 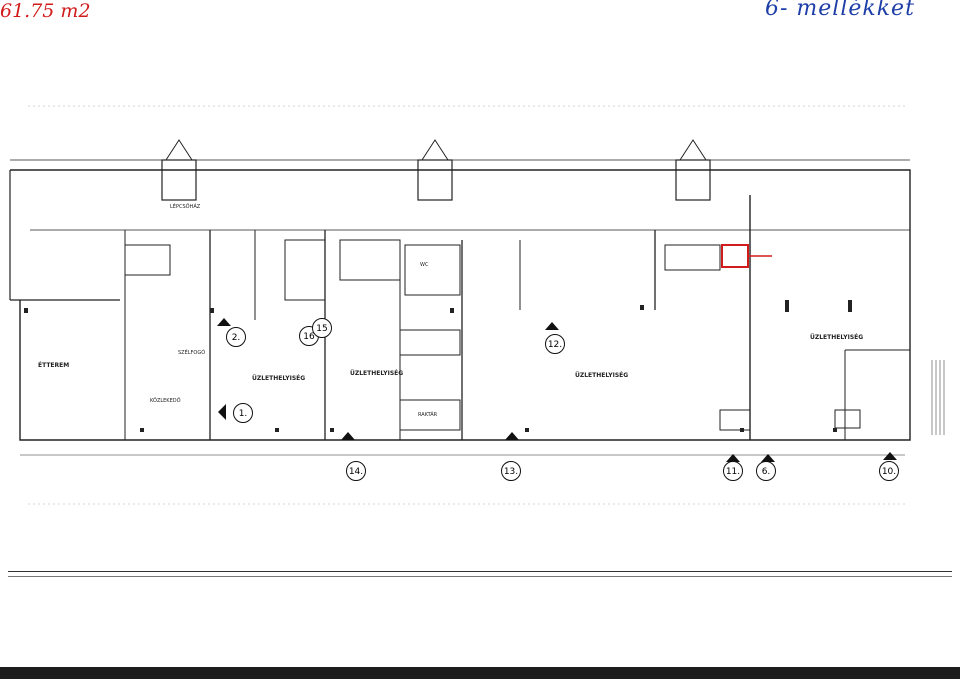 I want to click on entrance-marker-14: 14., so click(x=356, y=471).